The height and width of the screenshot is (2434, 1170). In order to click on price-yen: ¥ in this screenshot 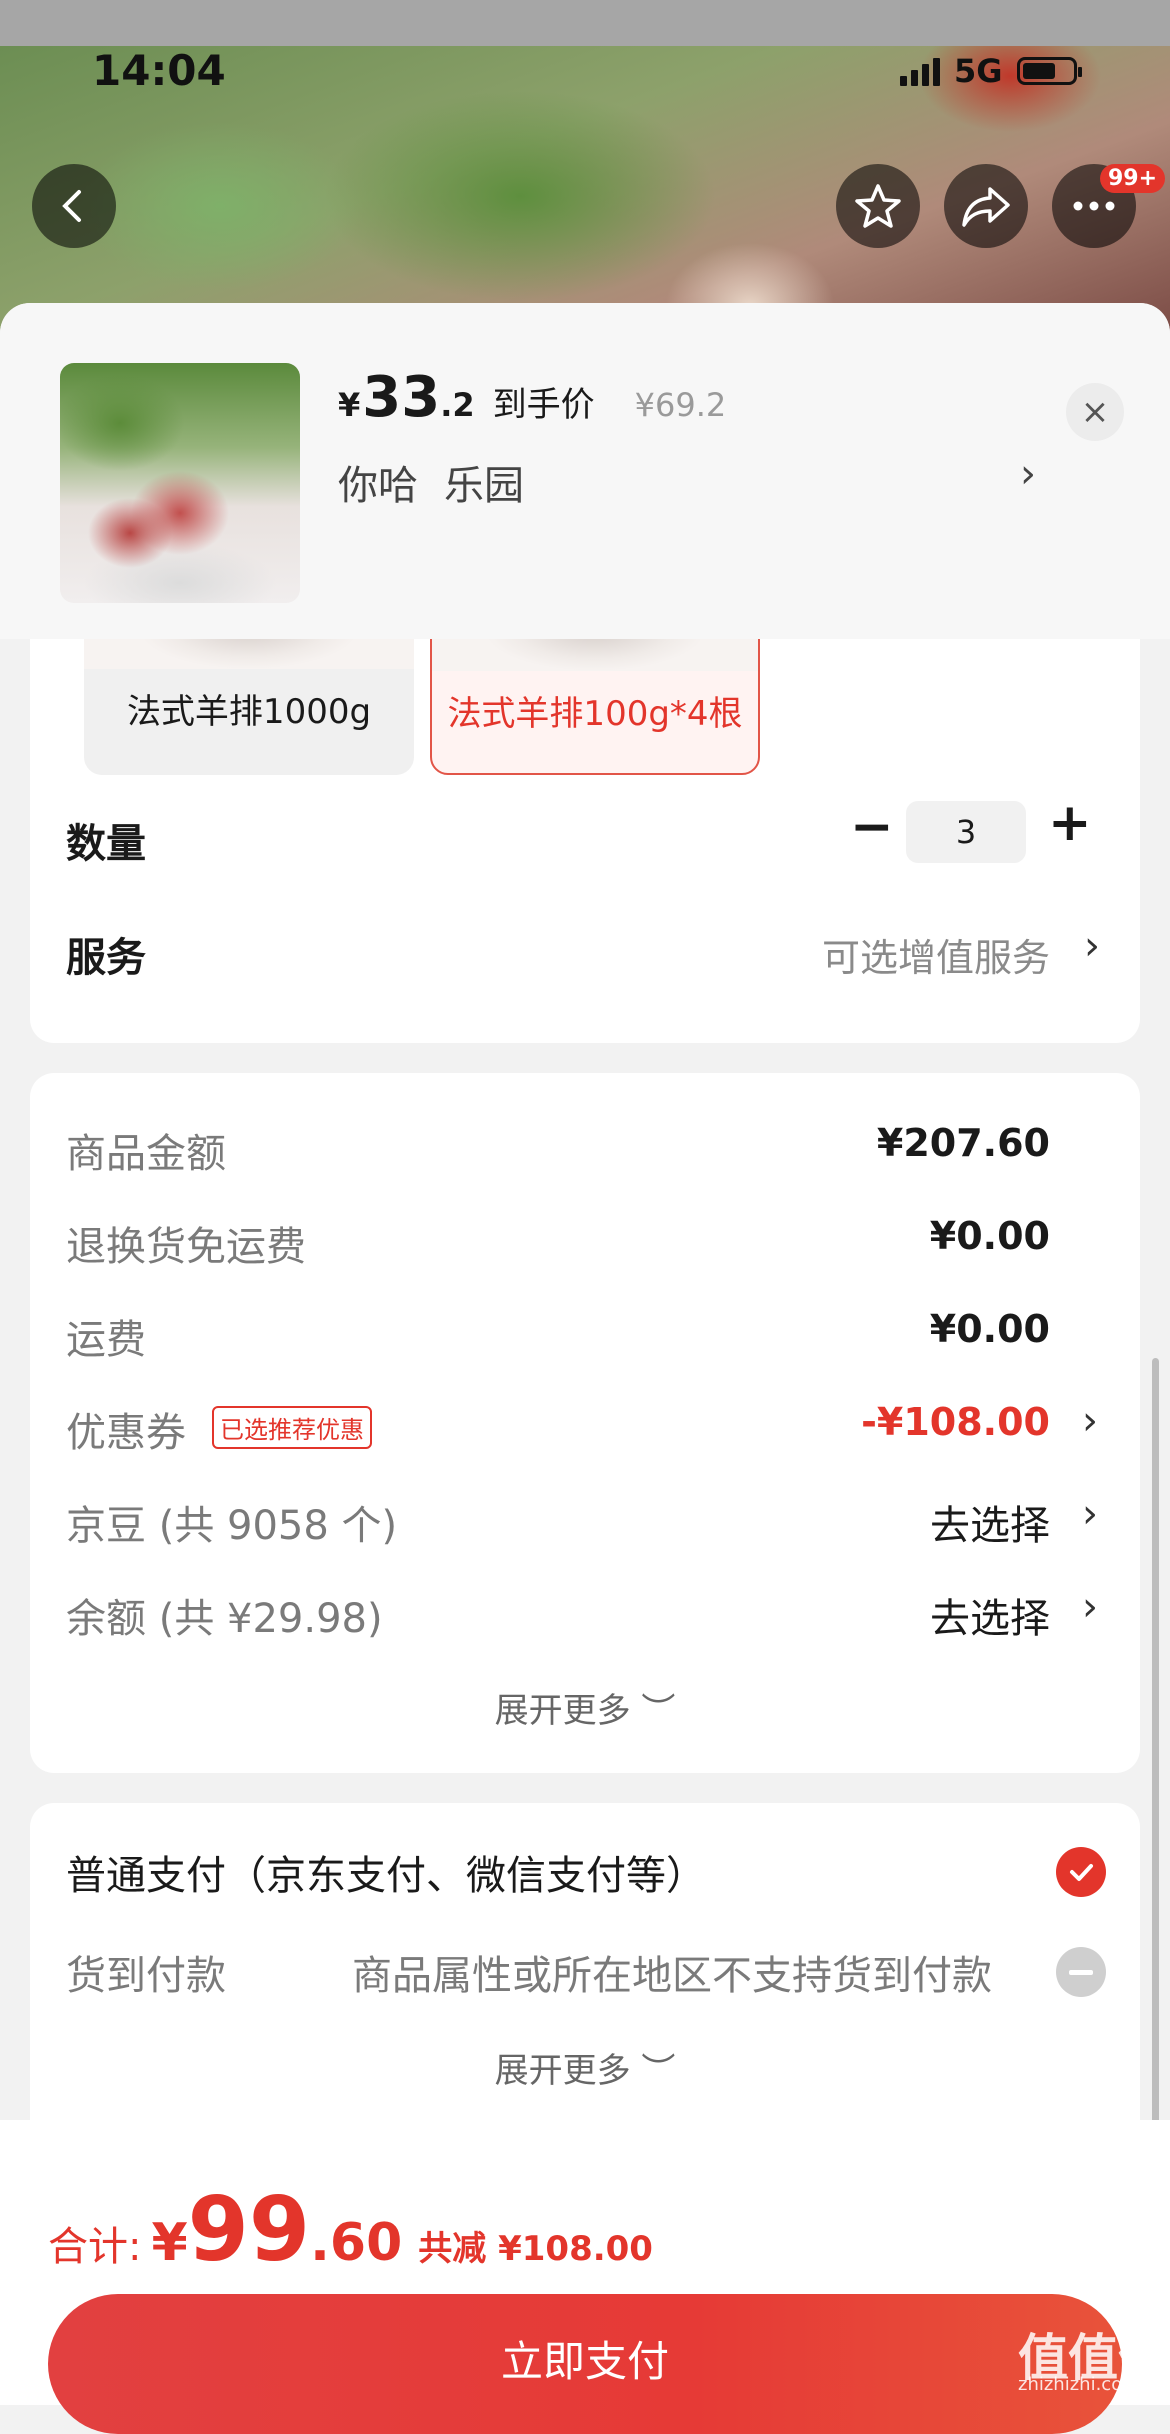, I will do `click(349, 405)`.